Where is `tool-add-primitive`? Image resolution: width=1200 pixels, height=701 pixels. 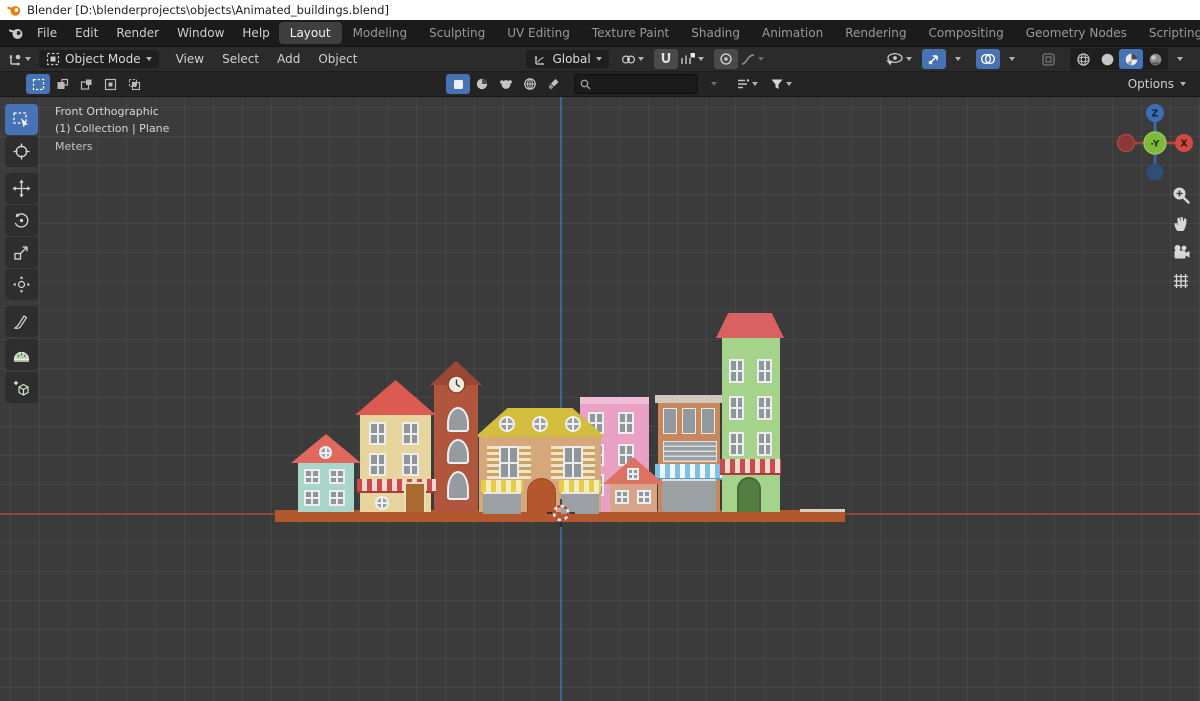
tool-add-primitive is located at coordinates (21, 387).